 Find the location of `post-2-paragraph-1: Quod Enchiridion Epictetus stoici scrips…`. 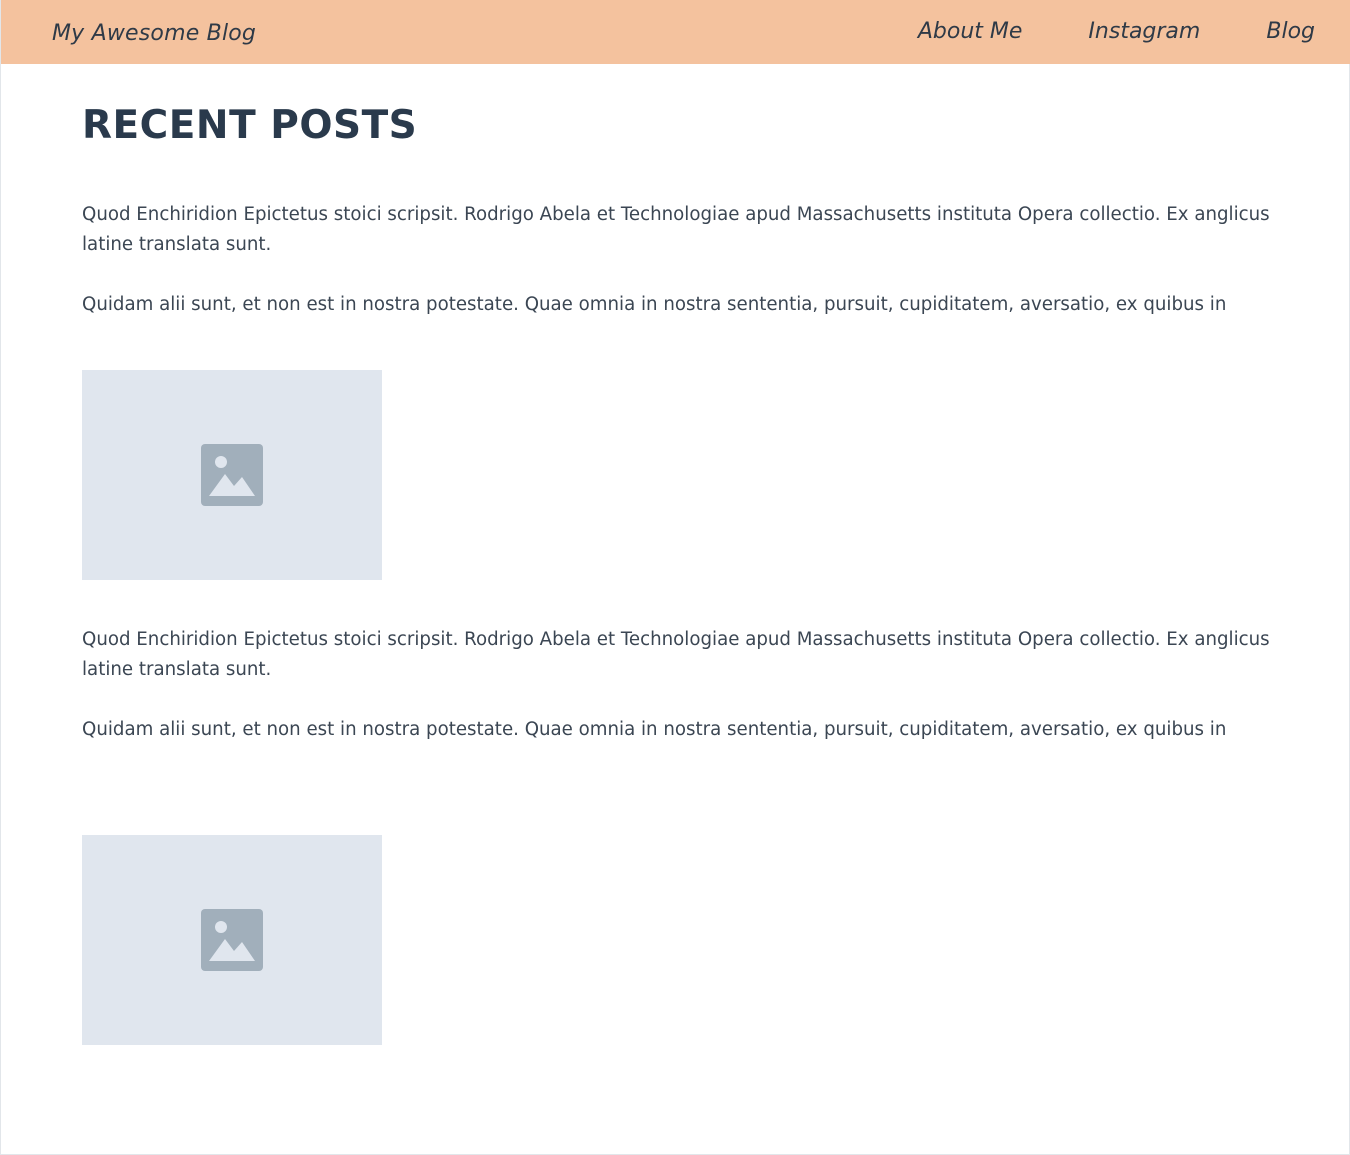

post-2-paragraph-1: Quod Enchiridion Epictetus stoici scrips… is located at coordinates (676, 654).